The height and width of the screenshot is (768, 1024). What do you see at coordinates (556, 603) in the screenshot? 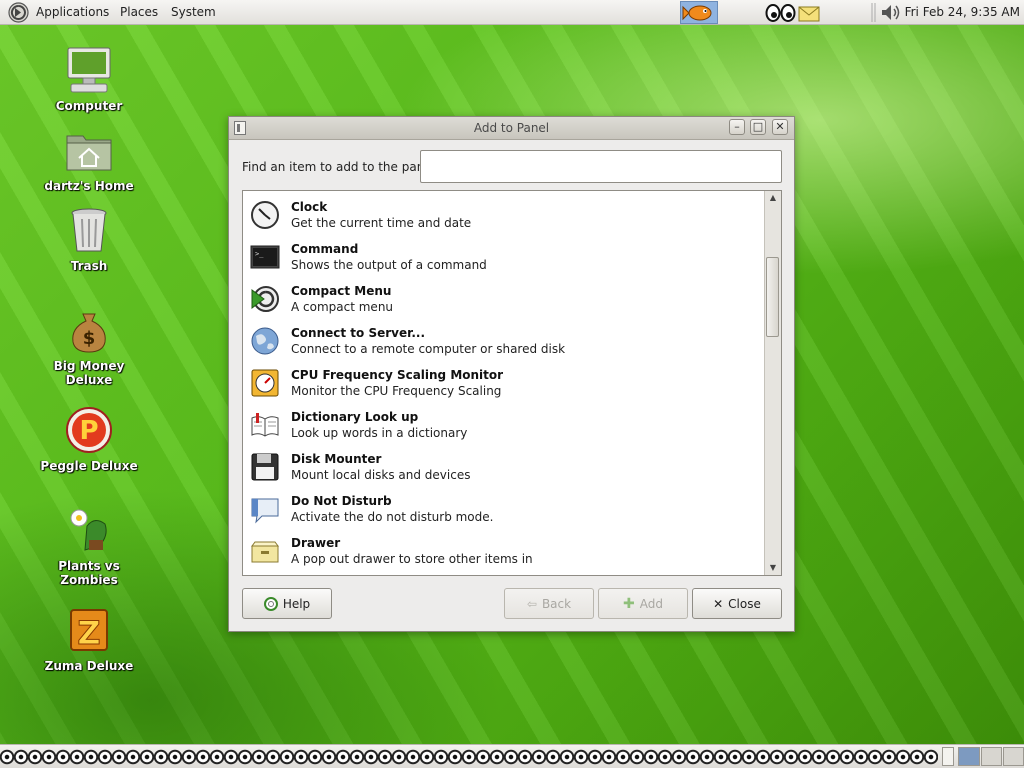
I see `back-button-label: Back` at bounding box center [556, 603].